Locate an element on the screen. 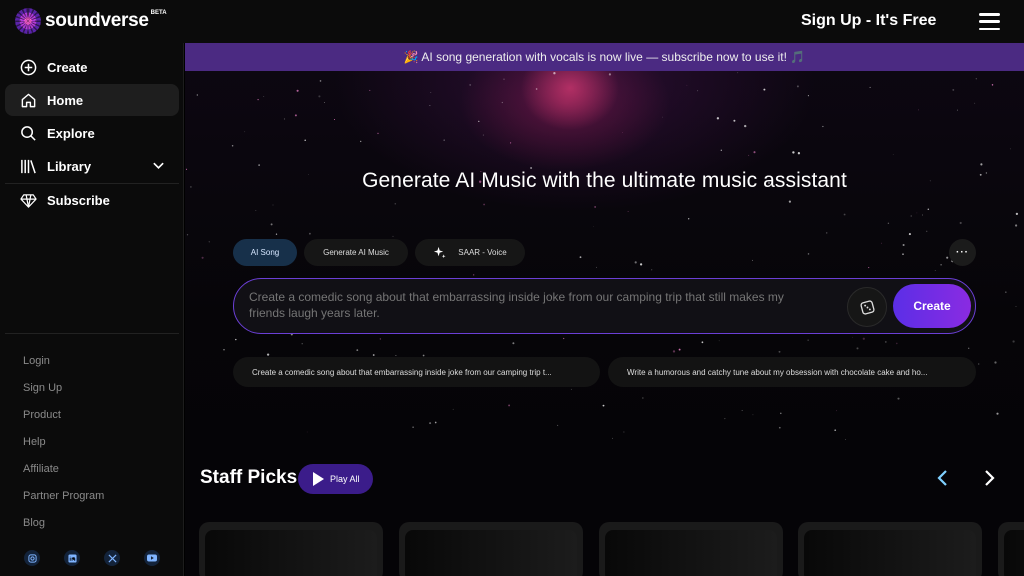 Image resolution: width=1024 pixels, height=576 pixels. signup-button: Sign Up - It's Free is located at coordinates (868, 21).